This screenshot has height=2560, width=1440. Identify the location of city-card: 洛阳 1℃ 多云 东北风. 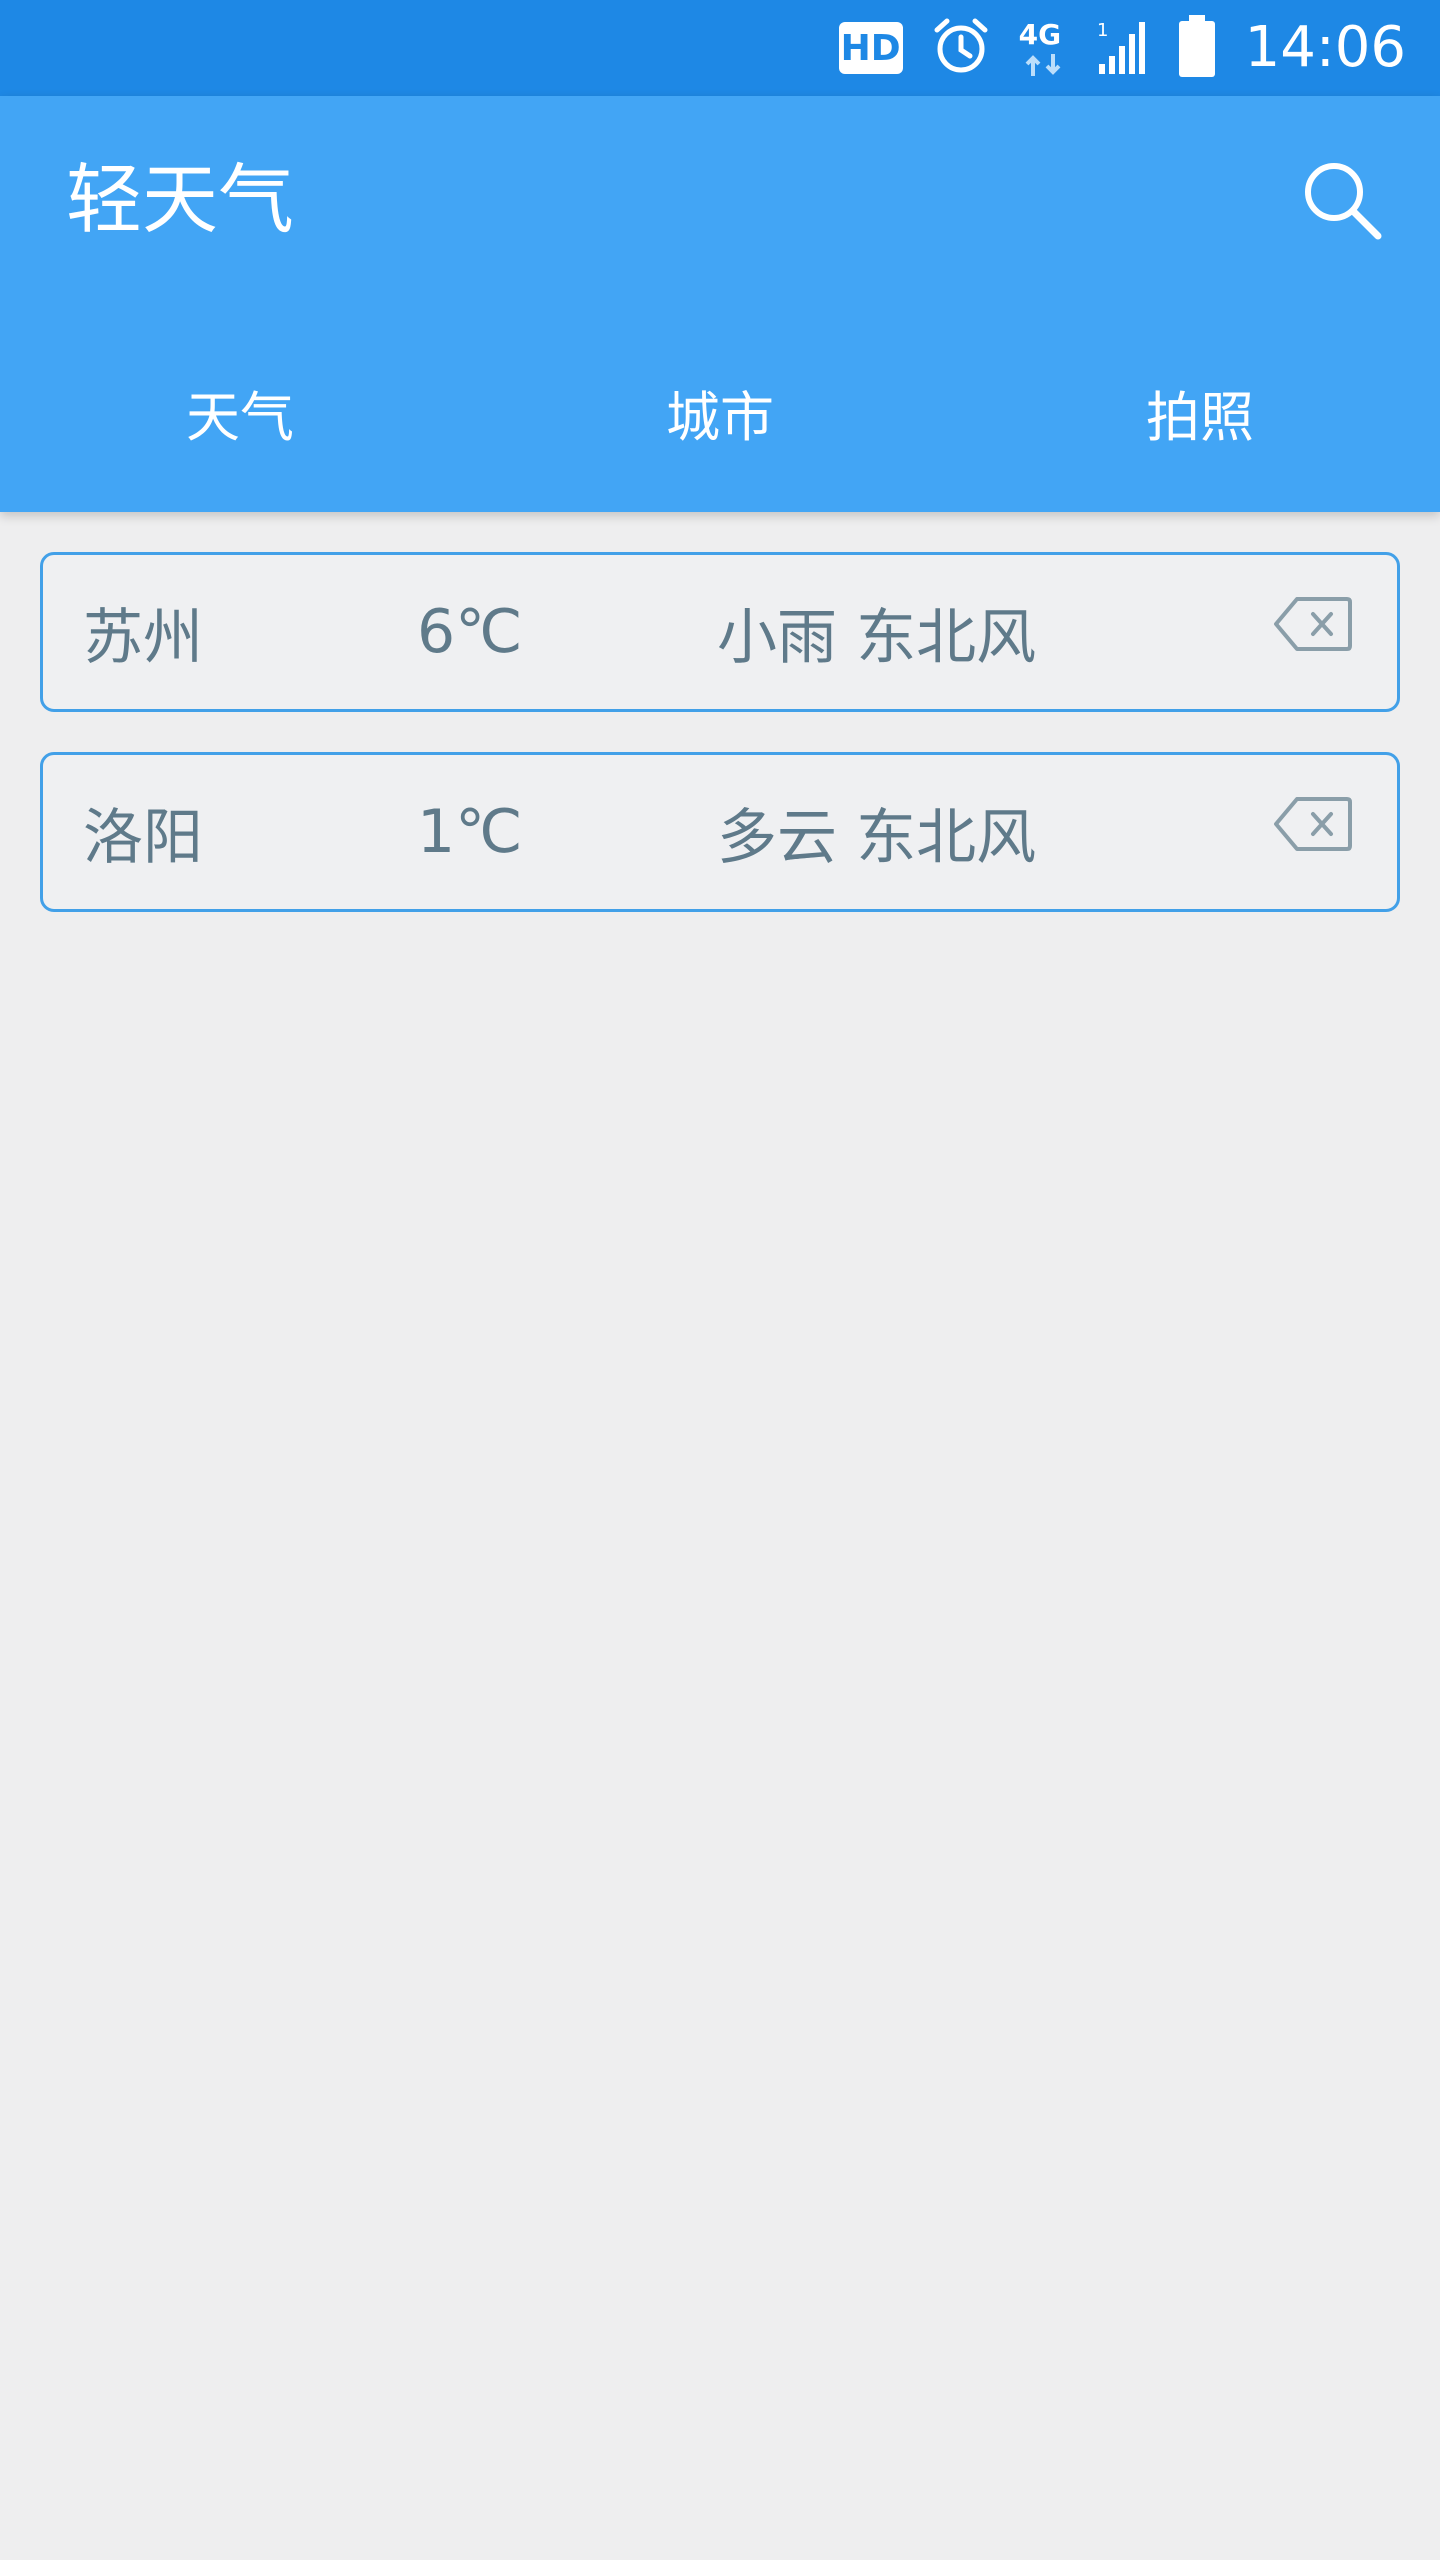
(720, 832).